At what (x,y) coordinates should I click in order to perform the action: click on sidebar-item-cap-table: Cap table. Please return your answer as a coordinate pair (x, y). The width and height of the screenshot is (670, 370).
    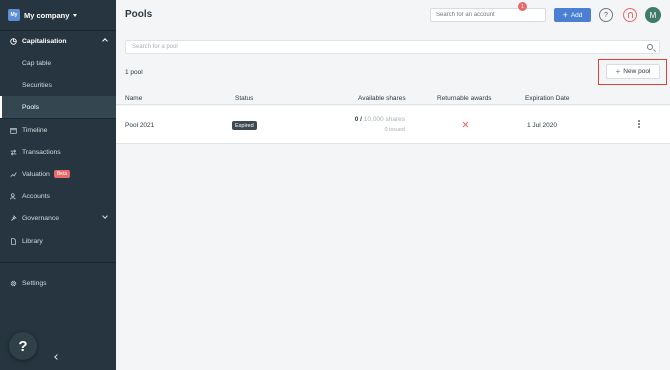
    Looking at the image, I should click on (58, 63).